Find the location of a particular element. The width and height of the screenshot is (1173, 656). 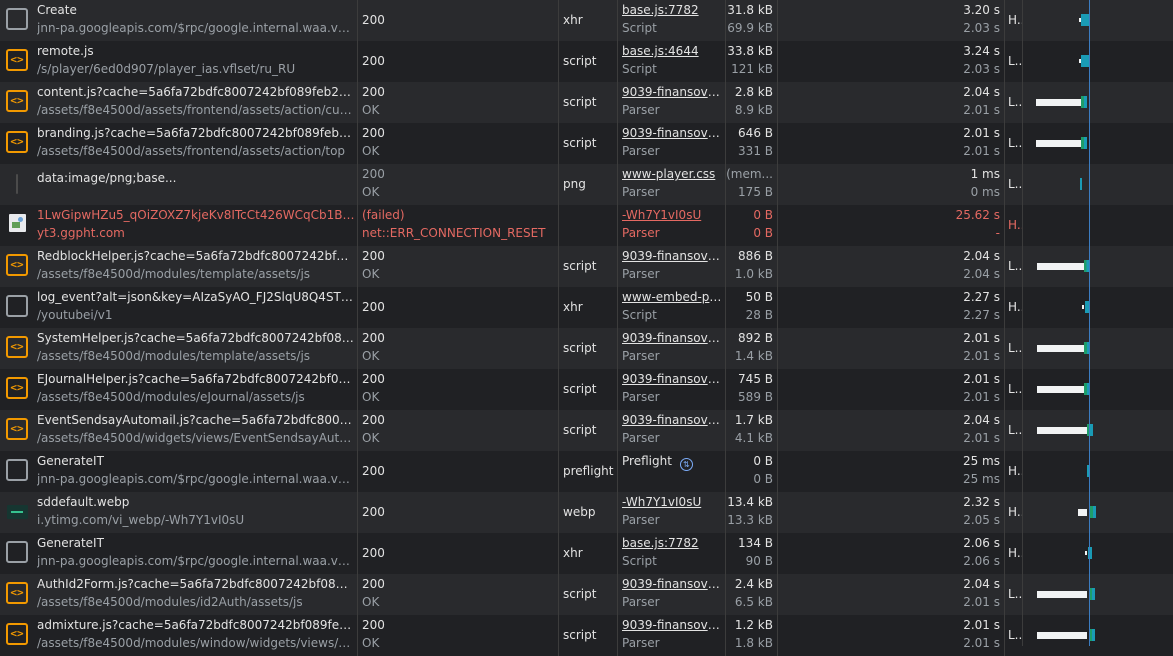

status-code: 200 is located at coordinates (373, 307).